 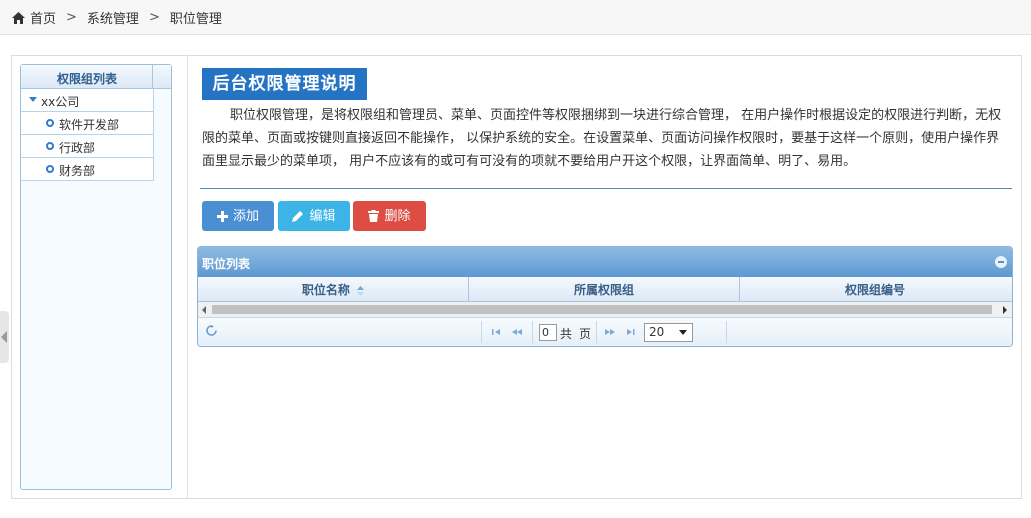 What do you see at coordinates (195, 19) in the screenshot?
I see `breadcrumb-current: 职位管理` at bounding box center [195, 19].